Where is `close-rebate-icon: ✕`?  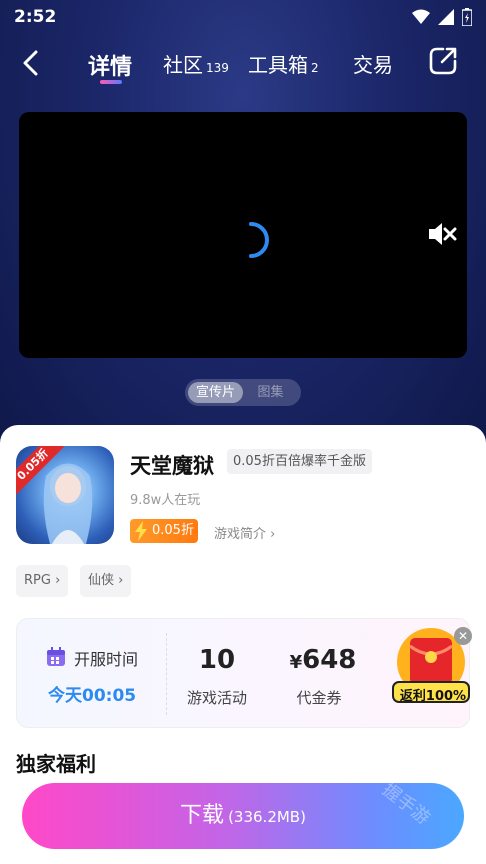 close-rebate-icon: ✕ is located at coordinates (463, 636).